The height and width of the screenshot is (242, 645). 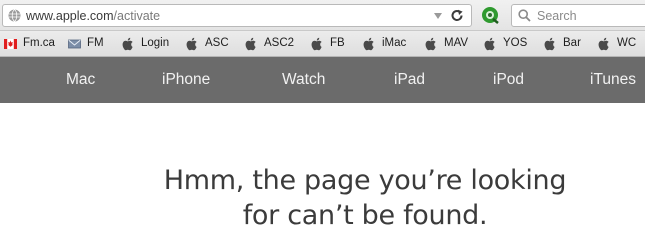 I want to click on reload-icon, so click(x=457, y=16).